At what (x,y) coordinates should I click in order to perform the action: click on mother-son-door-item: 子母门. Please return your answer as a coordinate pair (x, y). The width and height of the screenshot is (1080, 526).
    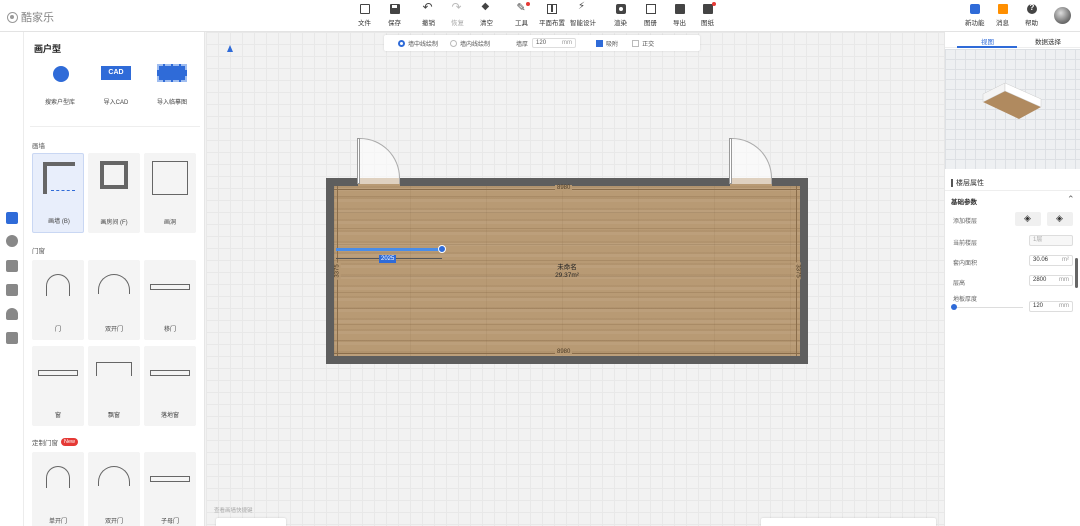
    Looking at the image, I should click on (170, 489).